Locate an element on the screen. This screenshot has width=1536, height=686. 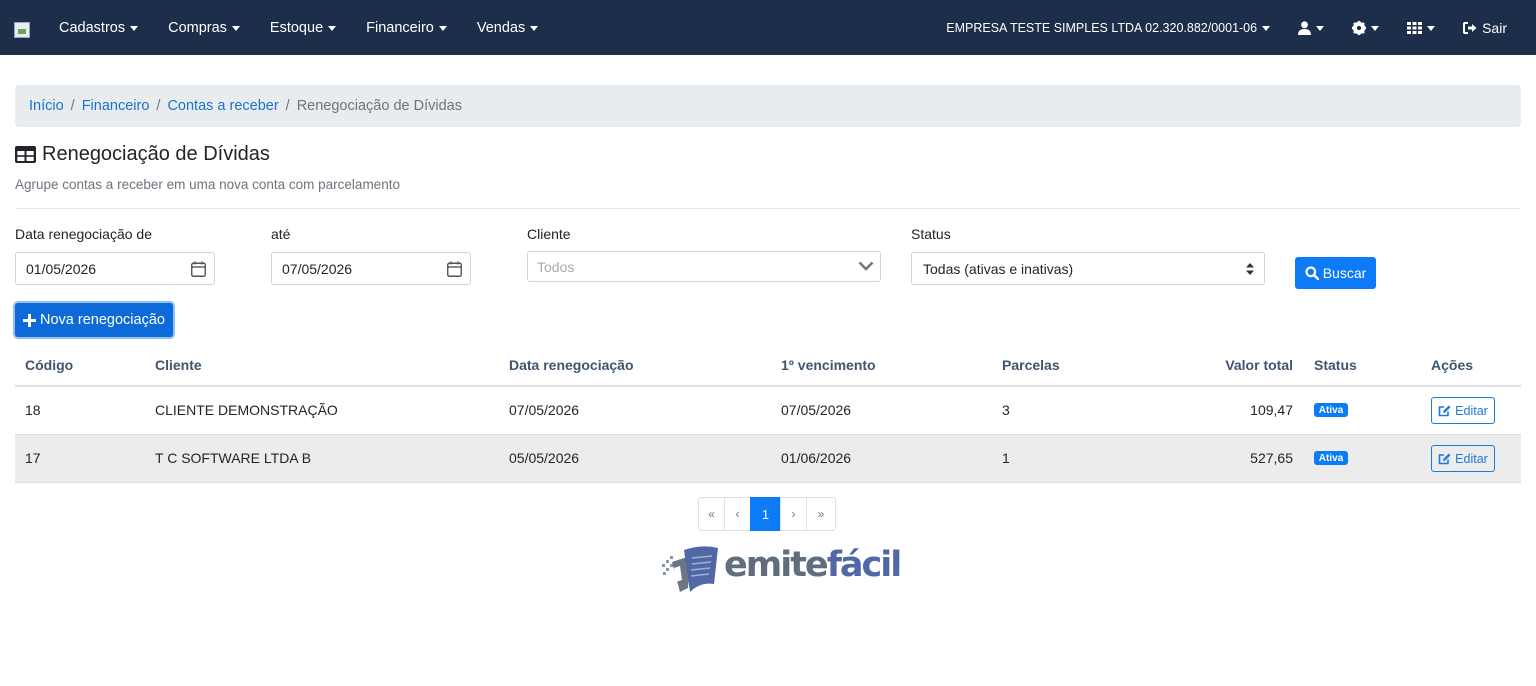
brand-logo-image is located at coordinates (22, 30).